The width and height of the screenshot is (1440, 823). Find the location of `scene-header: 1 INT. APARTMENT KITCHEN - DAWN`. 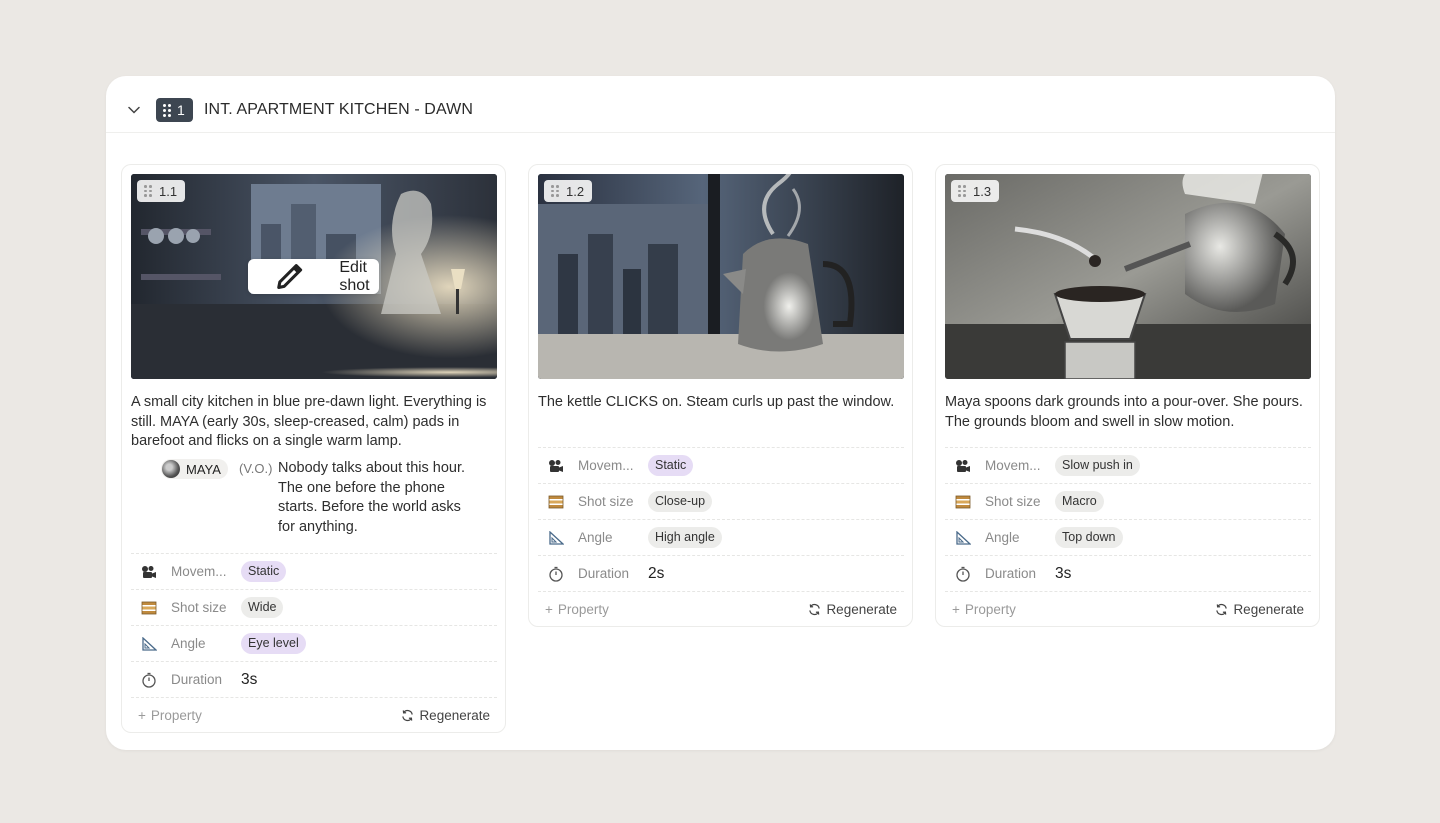

scene-header: 1 INT. APARTMENT KITCHEN - DAWN is located at coordinates (720, 104).